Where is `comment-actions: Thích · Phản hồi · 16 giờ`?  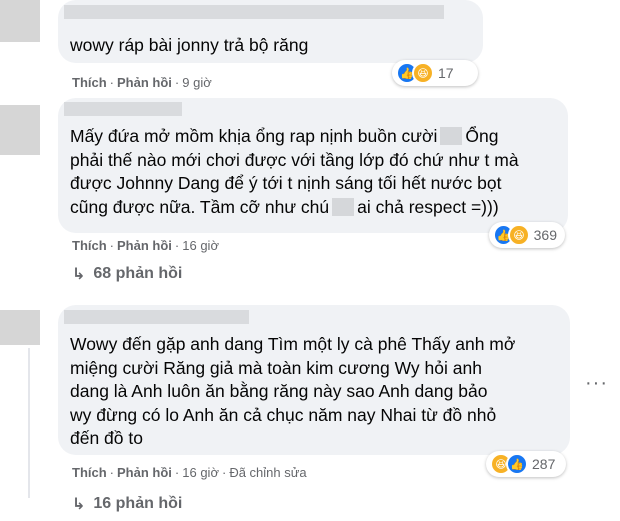 comment-actions: Thích · Phản hồi · 16 giờ is located at coordinates (145, 245).